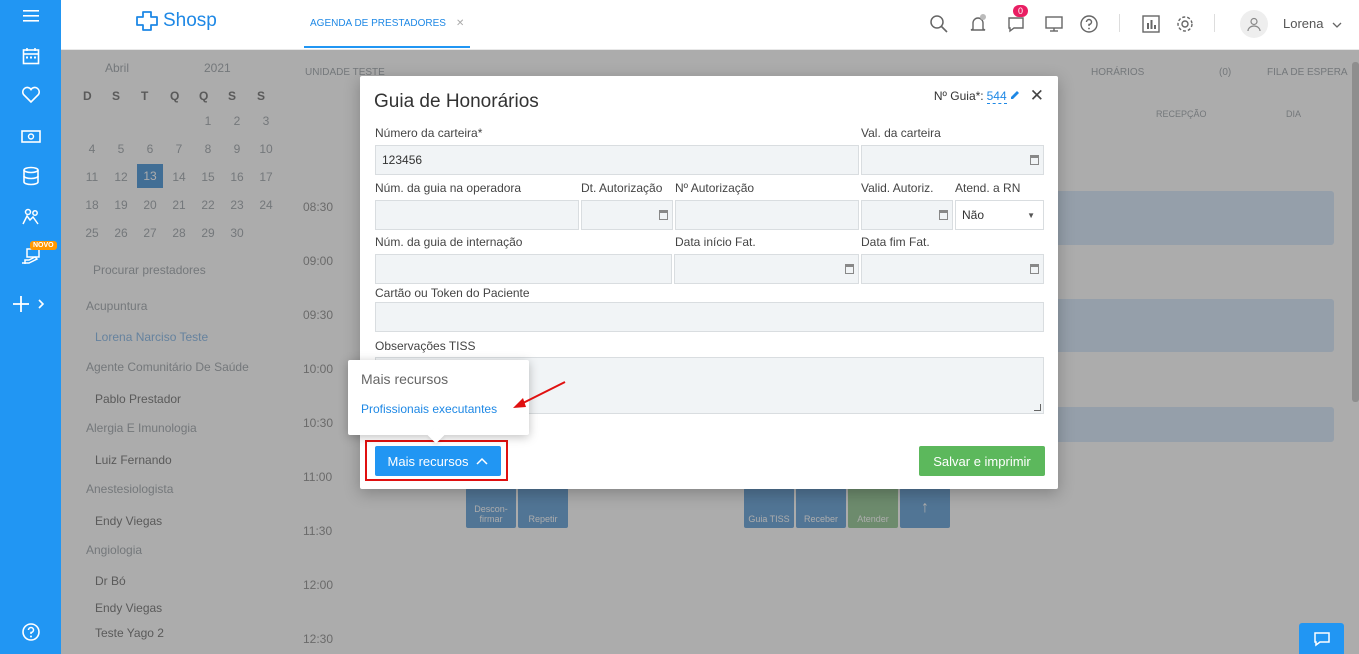 This screenshot has width=1359, height=654. I want to click on data-inicio-field, so click(766, 269).